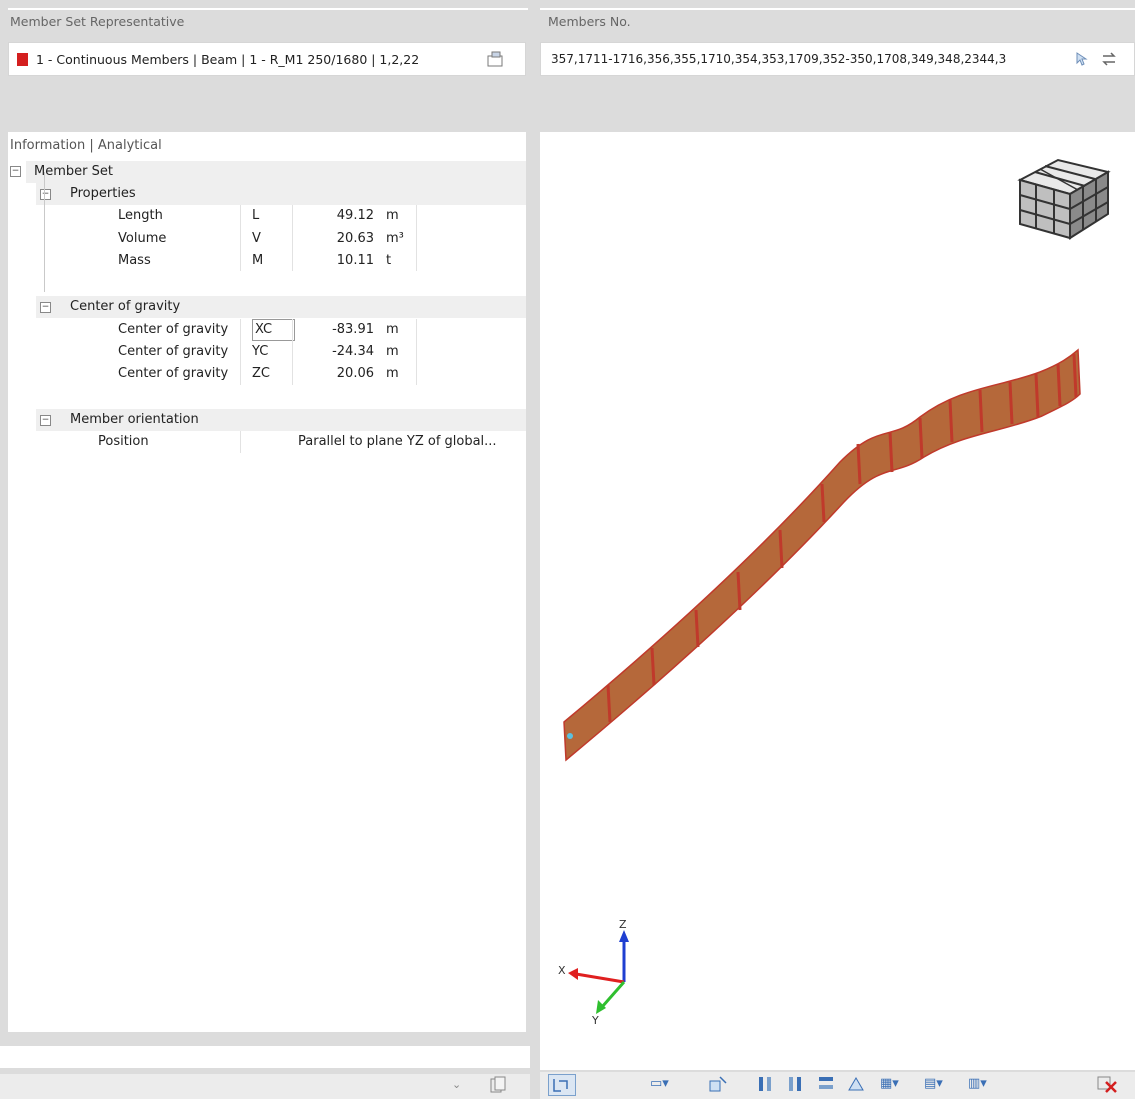 The width and height of the screenshot is (1135, 1099). Describe the element at coordinates (889, 1083) in the screenshot. I see `render-mode-icon: ▦▾` at that location.